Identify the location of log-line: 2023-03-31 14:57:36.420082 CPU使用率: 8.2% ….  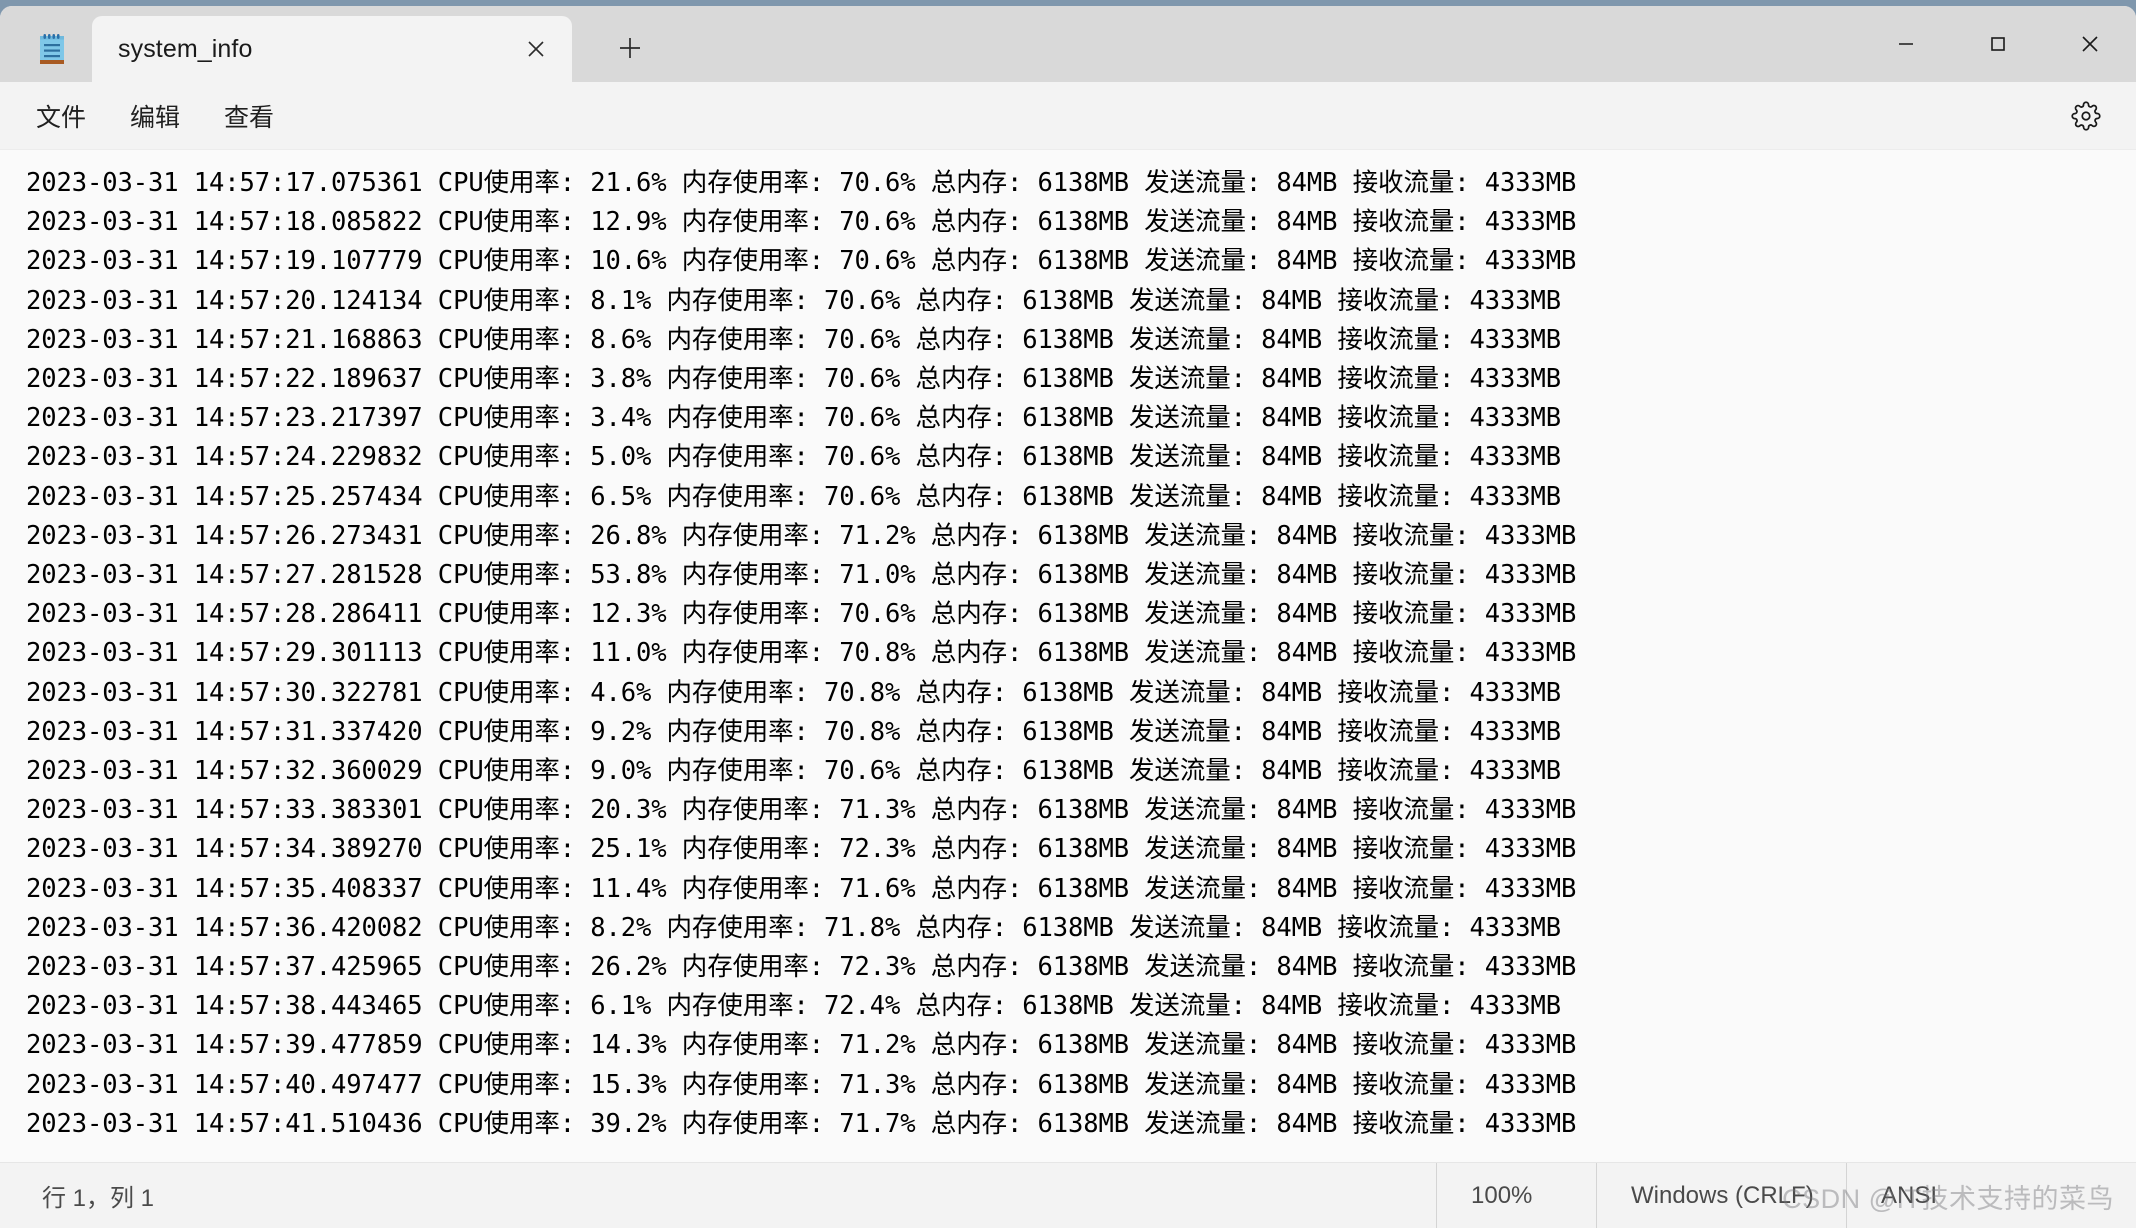
(794, 927).